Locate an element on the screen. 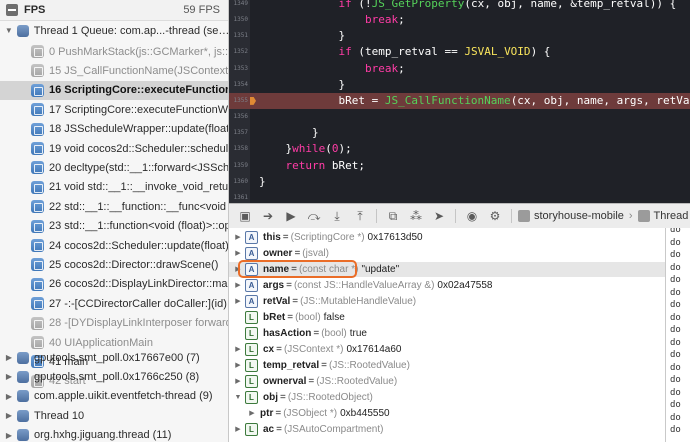  code-line: 1352 if (temp_retval == JSVAL_VOID) { is located at coordinates (459, 52).